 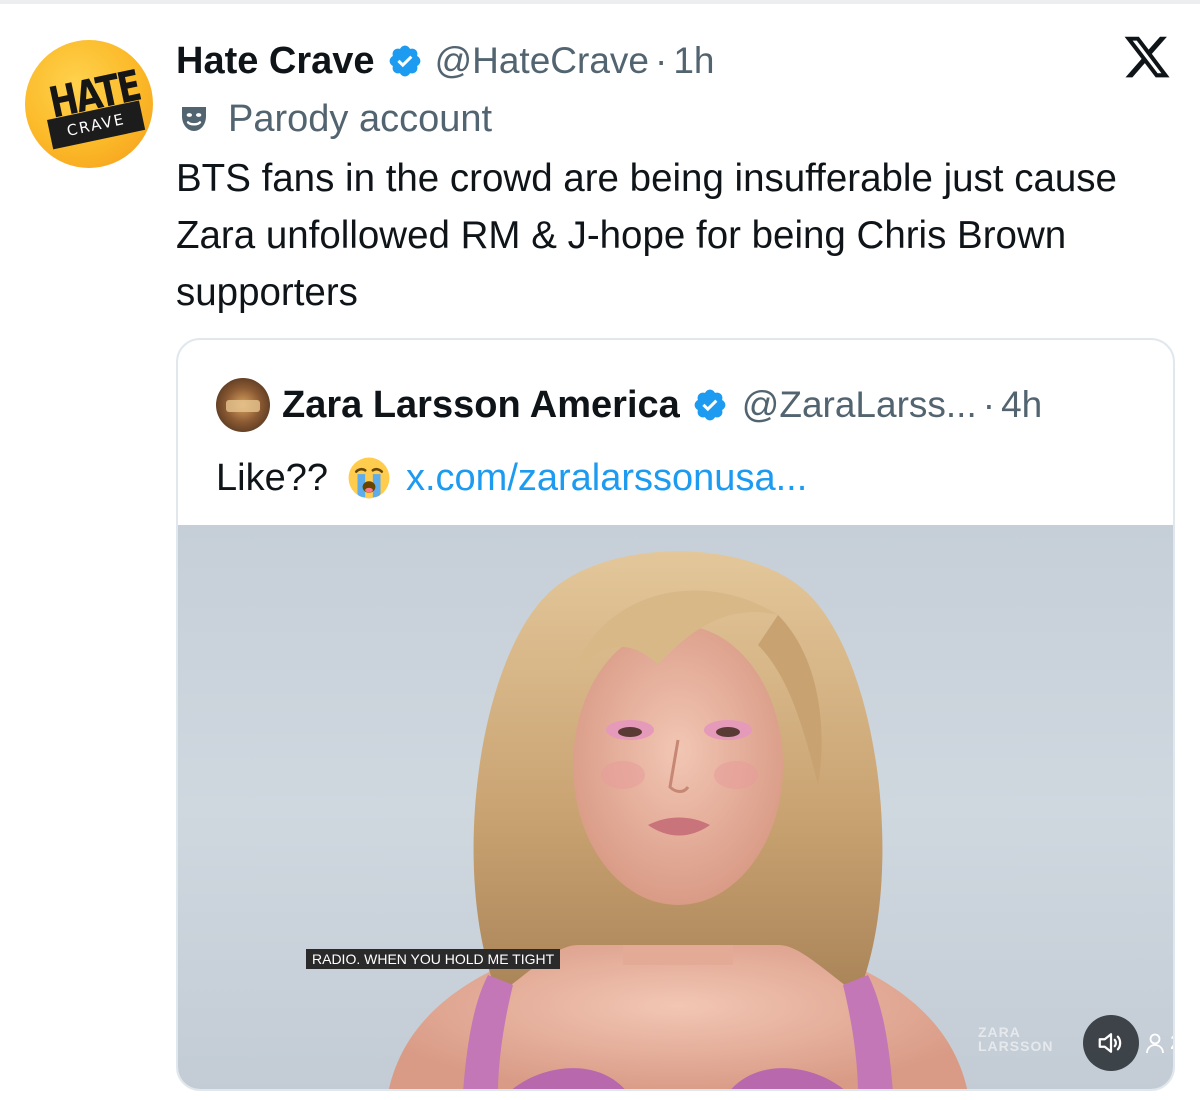 I want to click on x-logo-icon, so click(x=1147, y=57).